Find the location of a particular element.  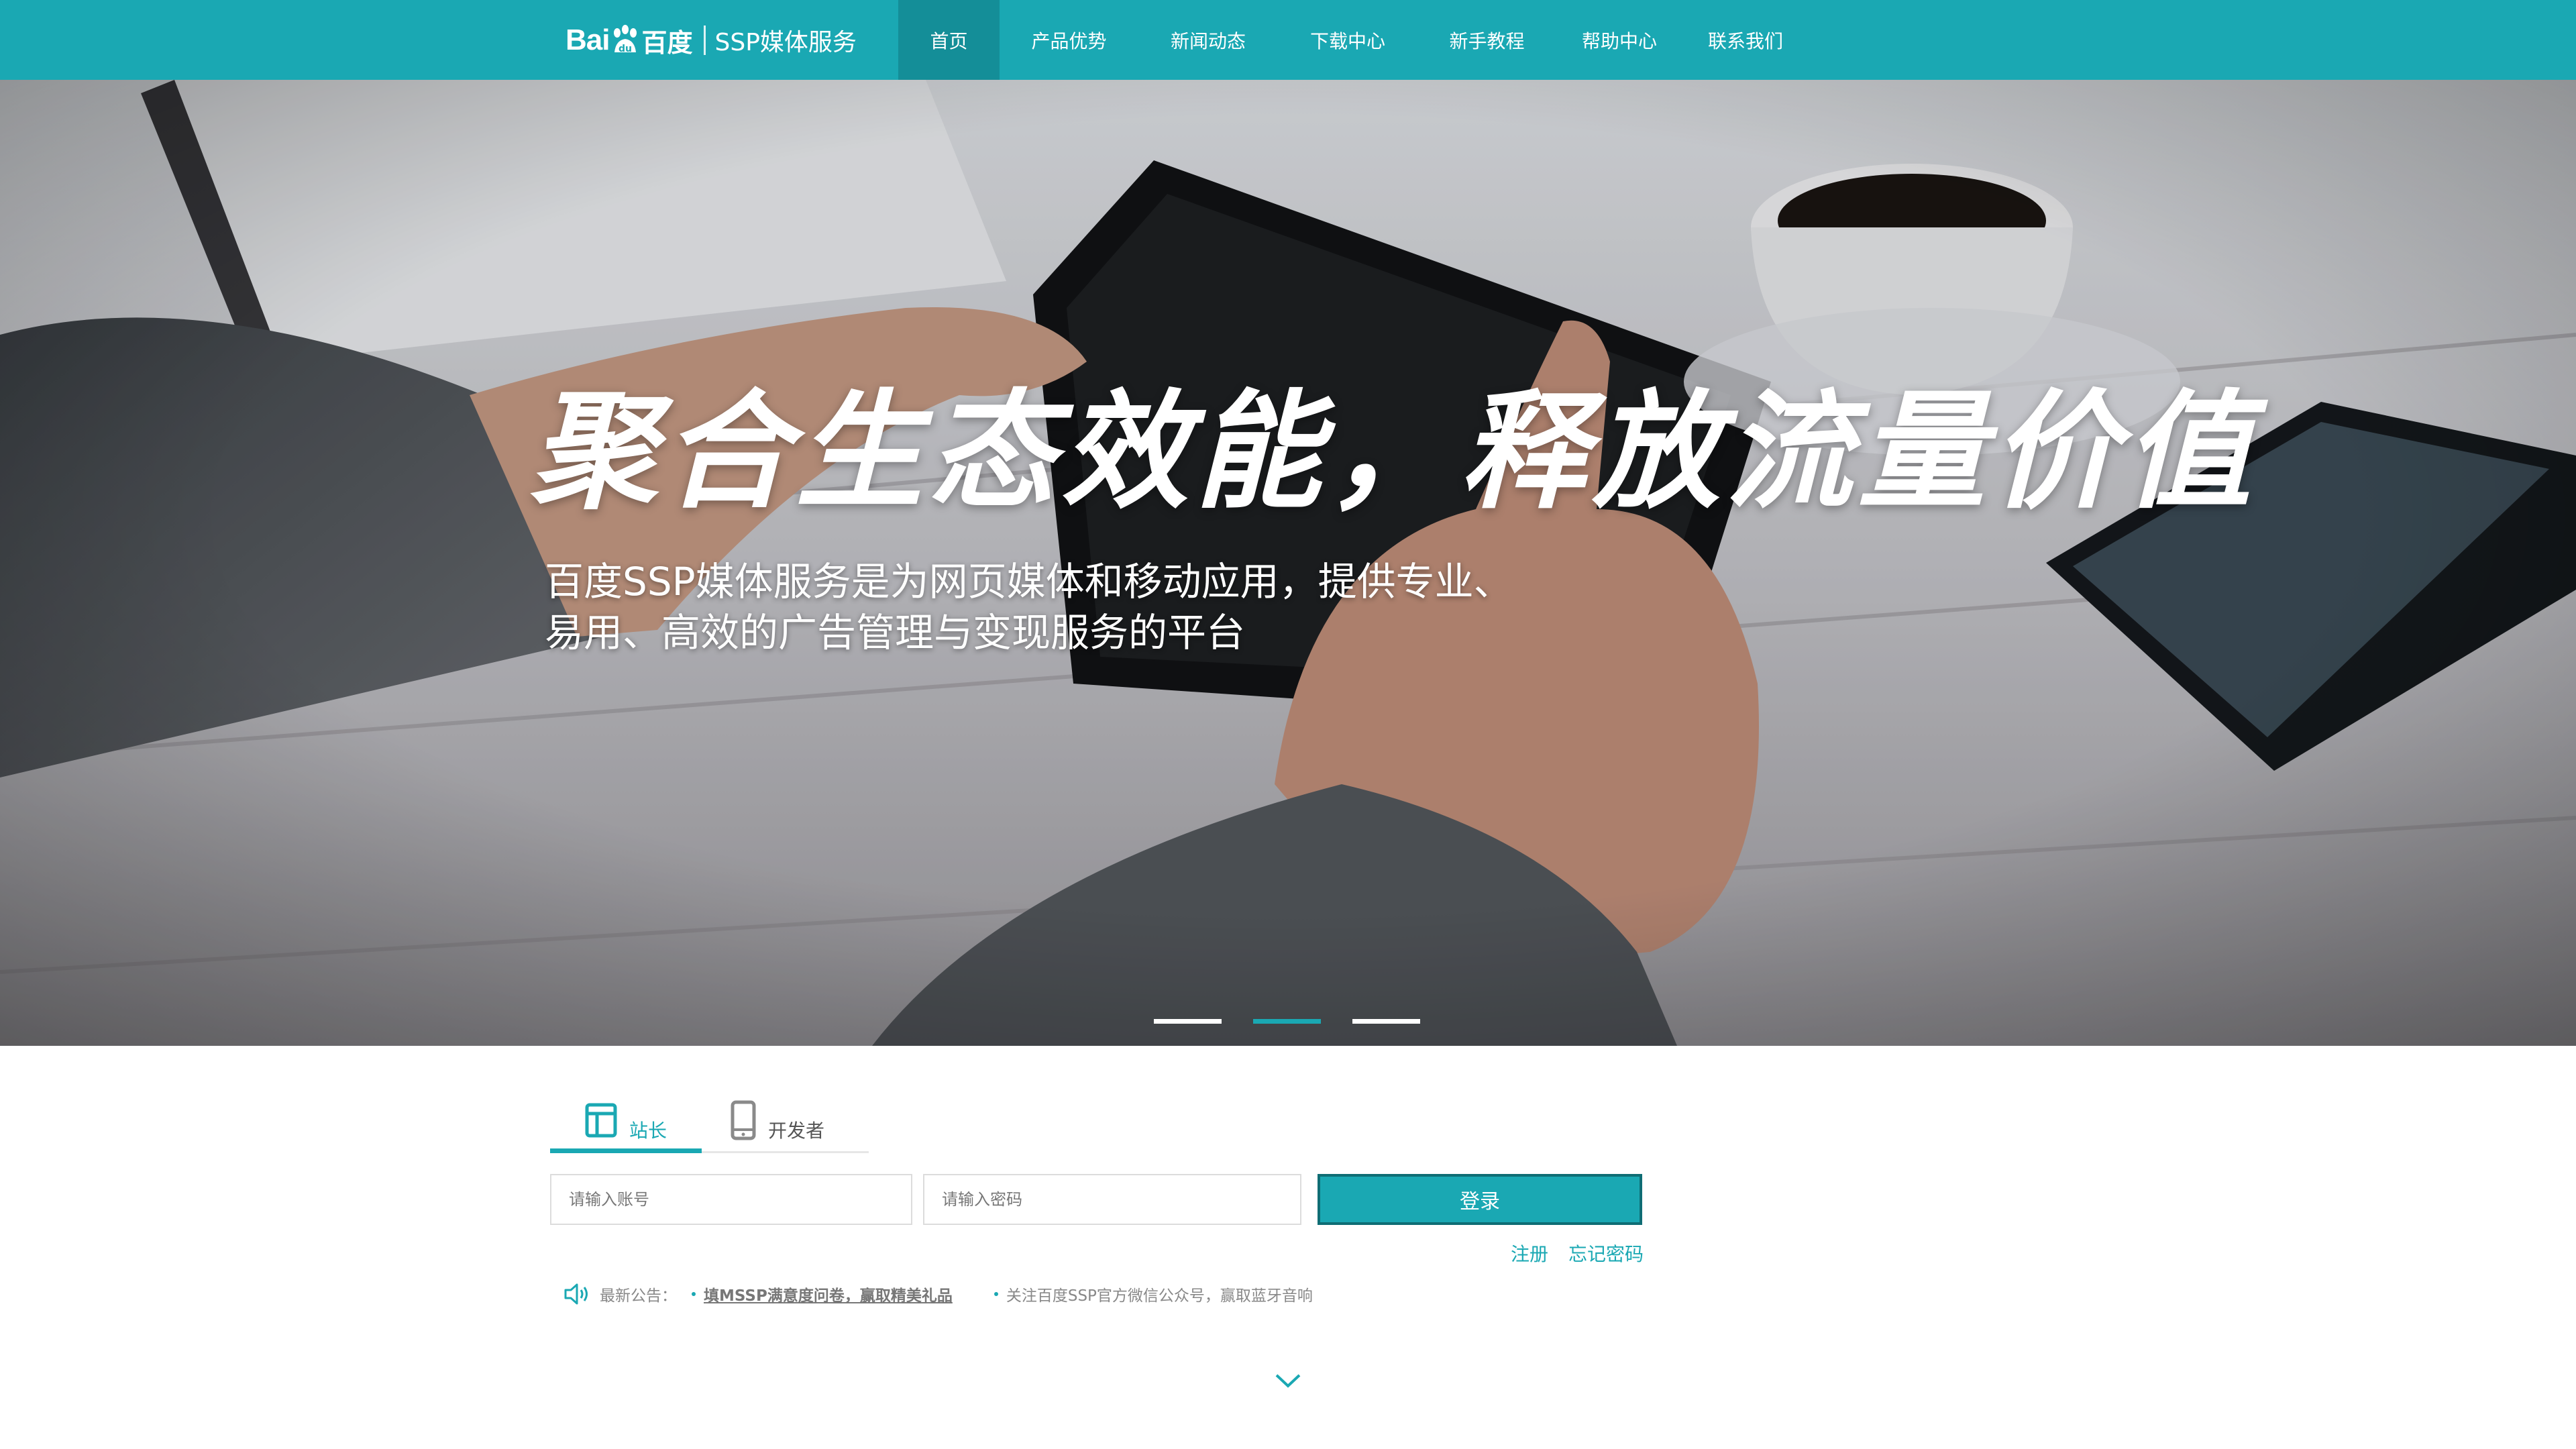

logo-text-baidu: 百度 is located at coordinates (667, 43).